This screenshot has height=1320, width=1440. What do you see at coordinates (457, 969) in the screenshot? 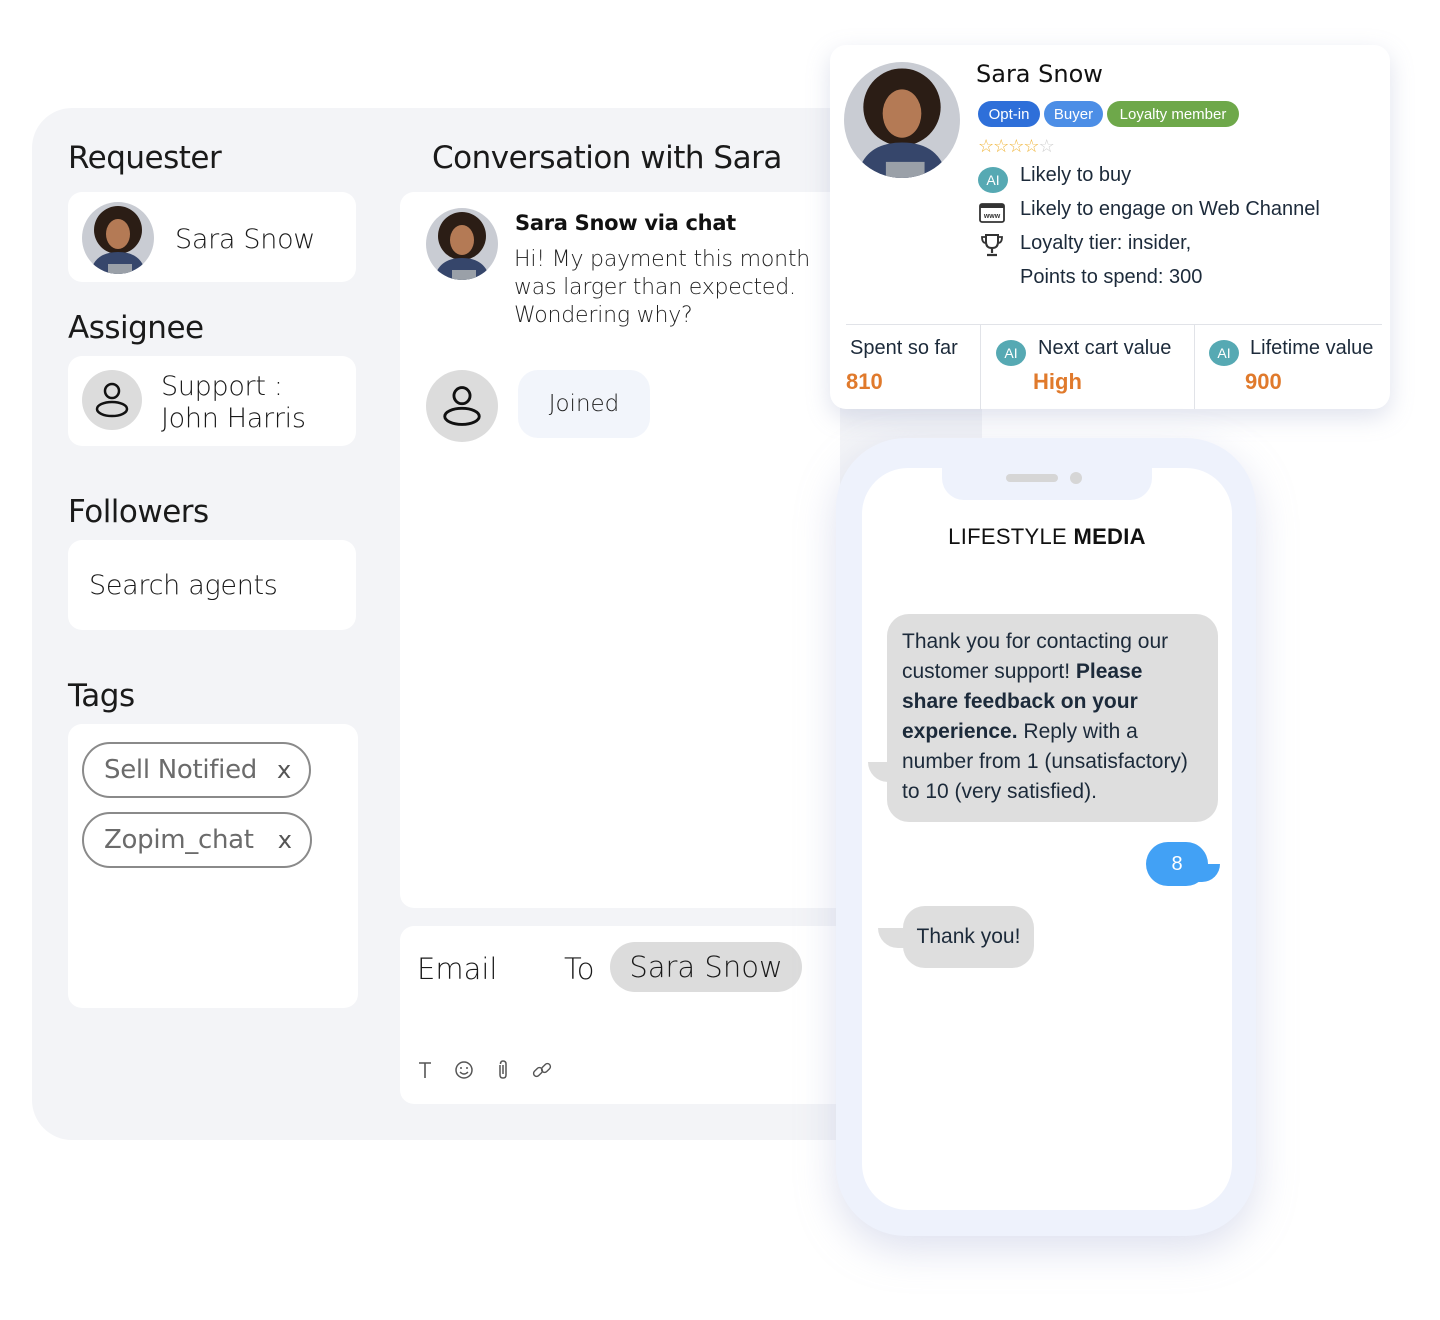
I see `channel-selector: Email` at bounding box center [457, 969].